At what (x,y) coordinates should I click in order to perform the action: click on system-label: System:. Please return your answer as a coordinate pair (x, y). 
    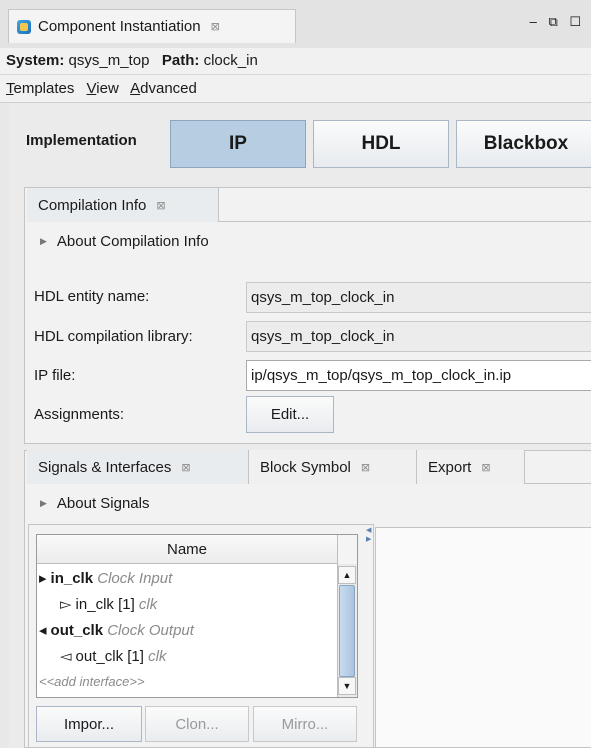
    Looking at the image, I should click on (35, 60).